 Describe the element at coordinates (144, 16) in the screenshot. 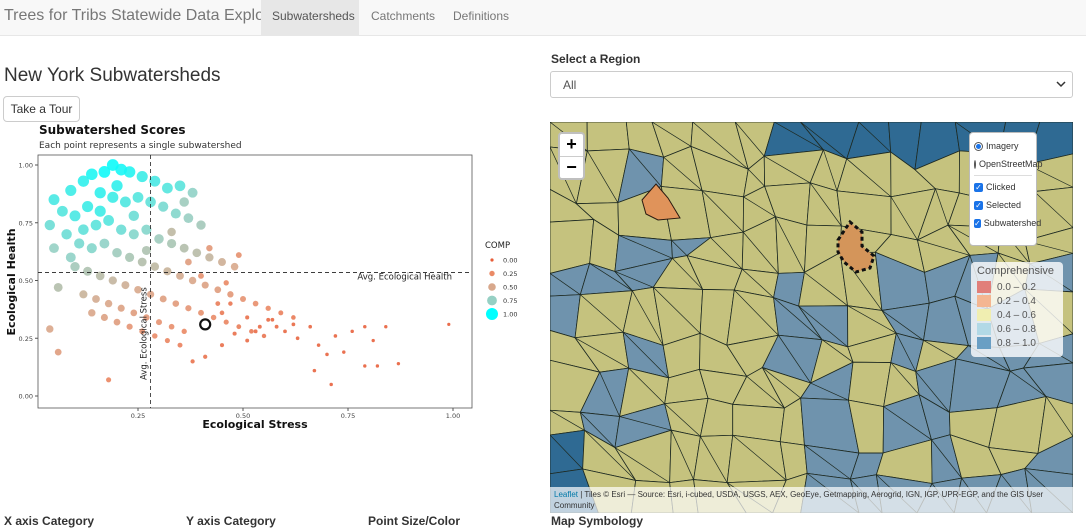

I see `app-brand: Trees for Tribs Statewide Data Explorer` at that location.